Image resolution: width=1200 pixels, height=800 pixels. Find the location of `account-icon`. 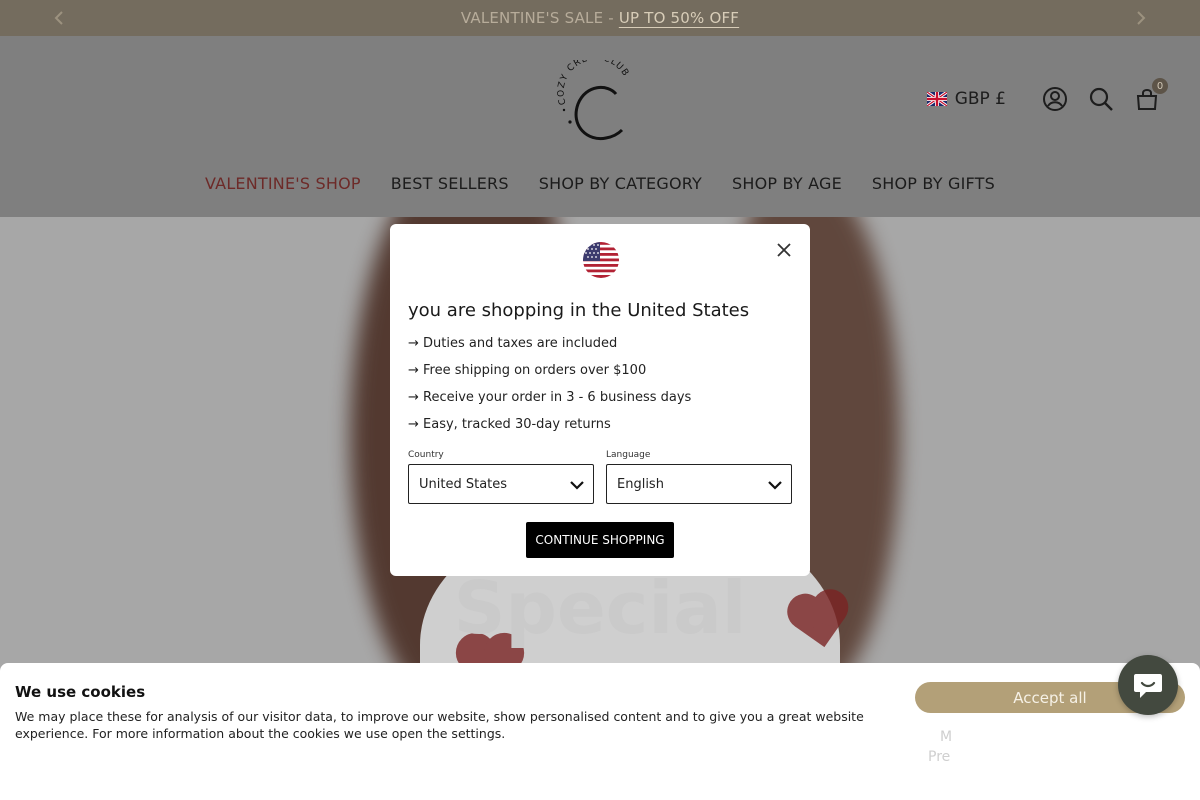

account-icon is located at coordinates (1055, 99).